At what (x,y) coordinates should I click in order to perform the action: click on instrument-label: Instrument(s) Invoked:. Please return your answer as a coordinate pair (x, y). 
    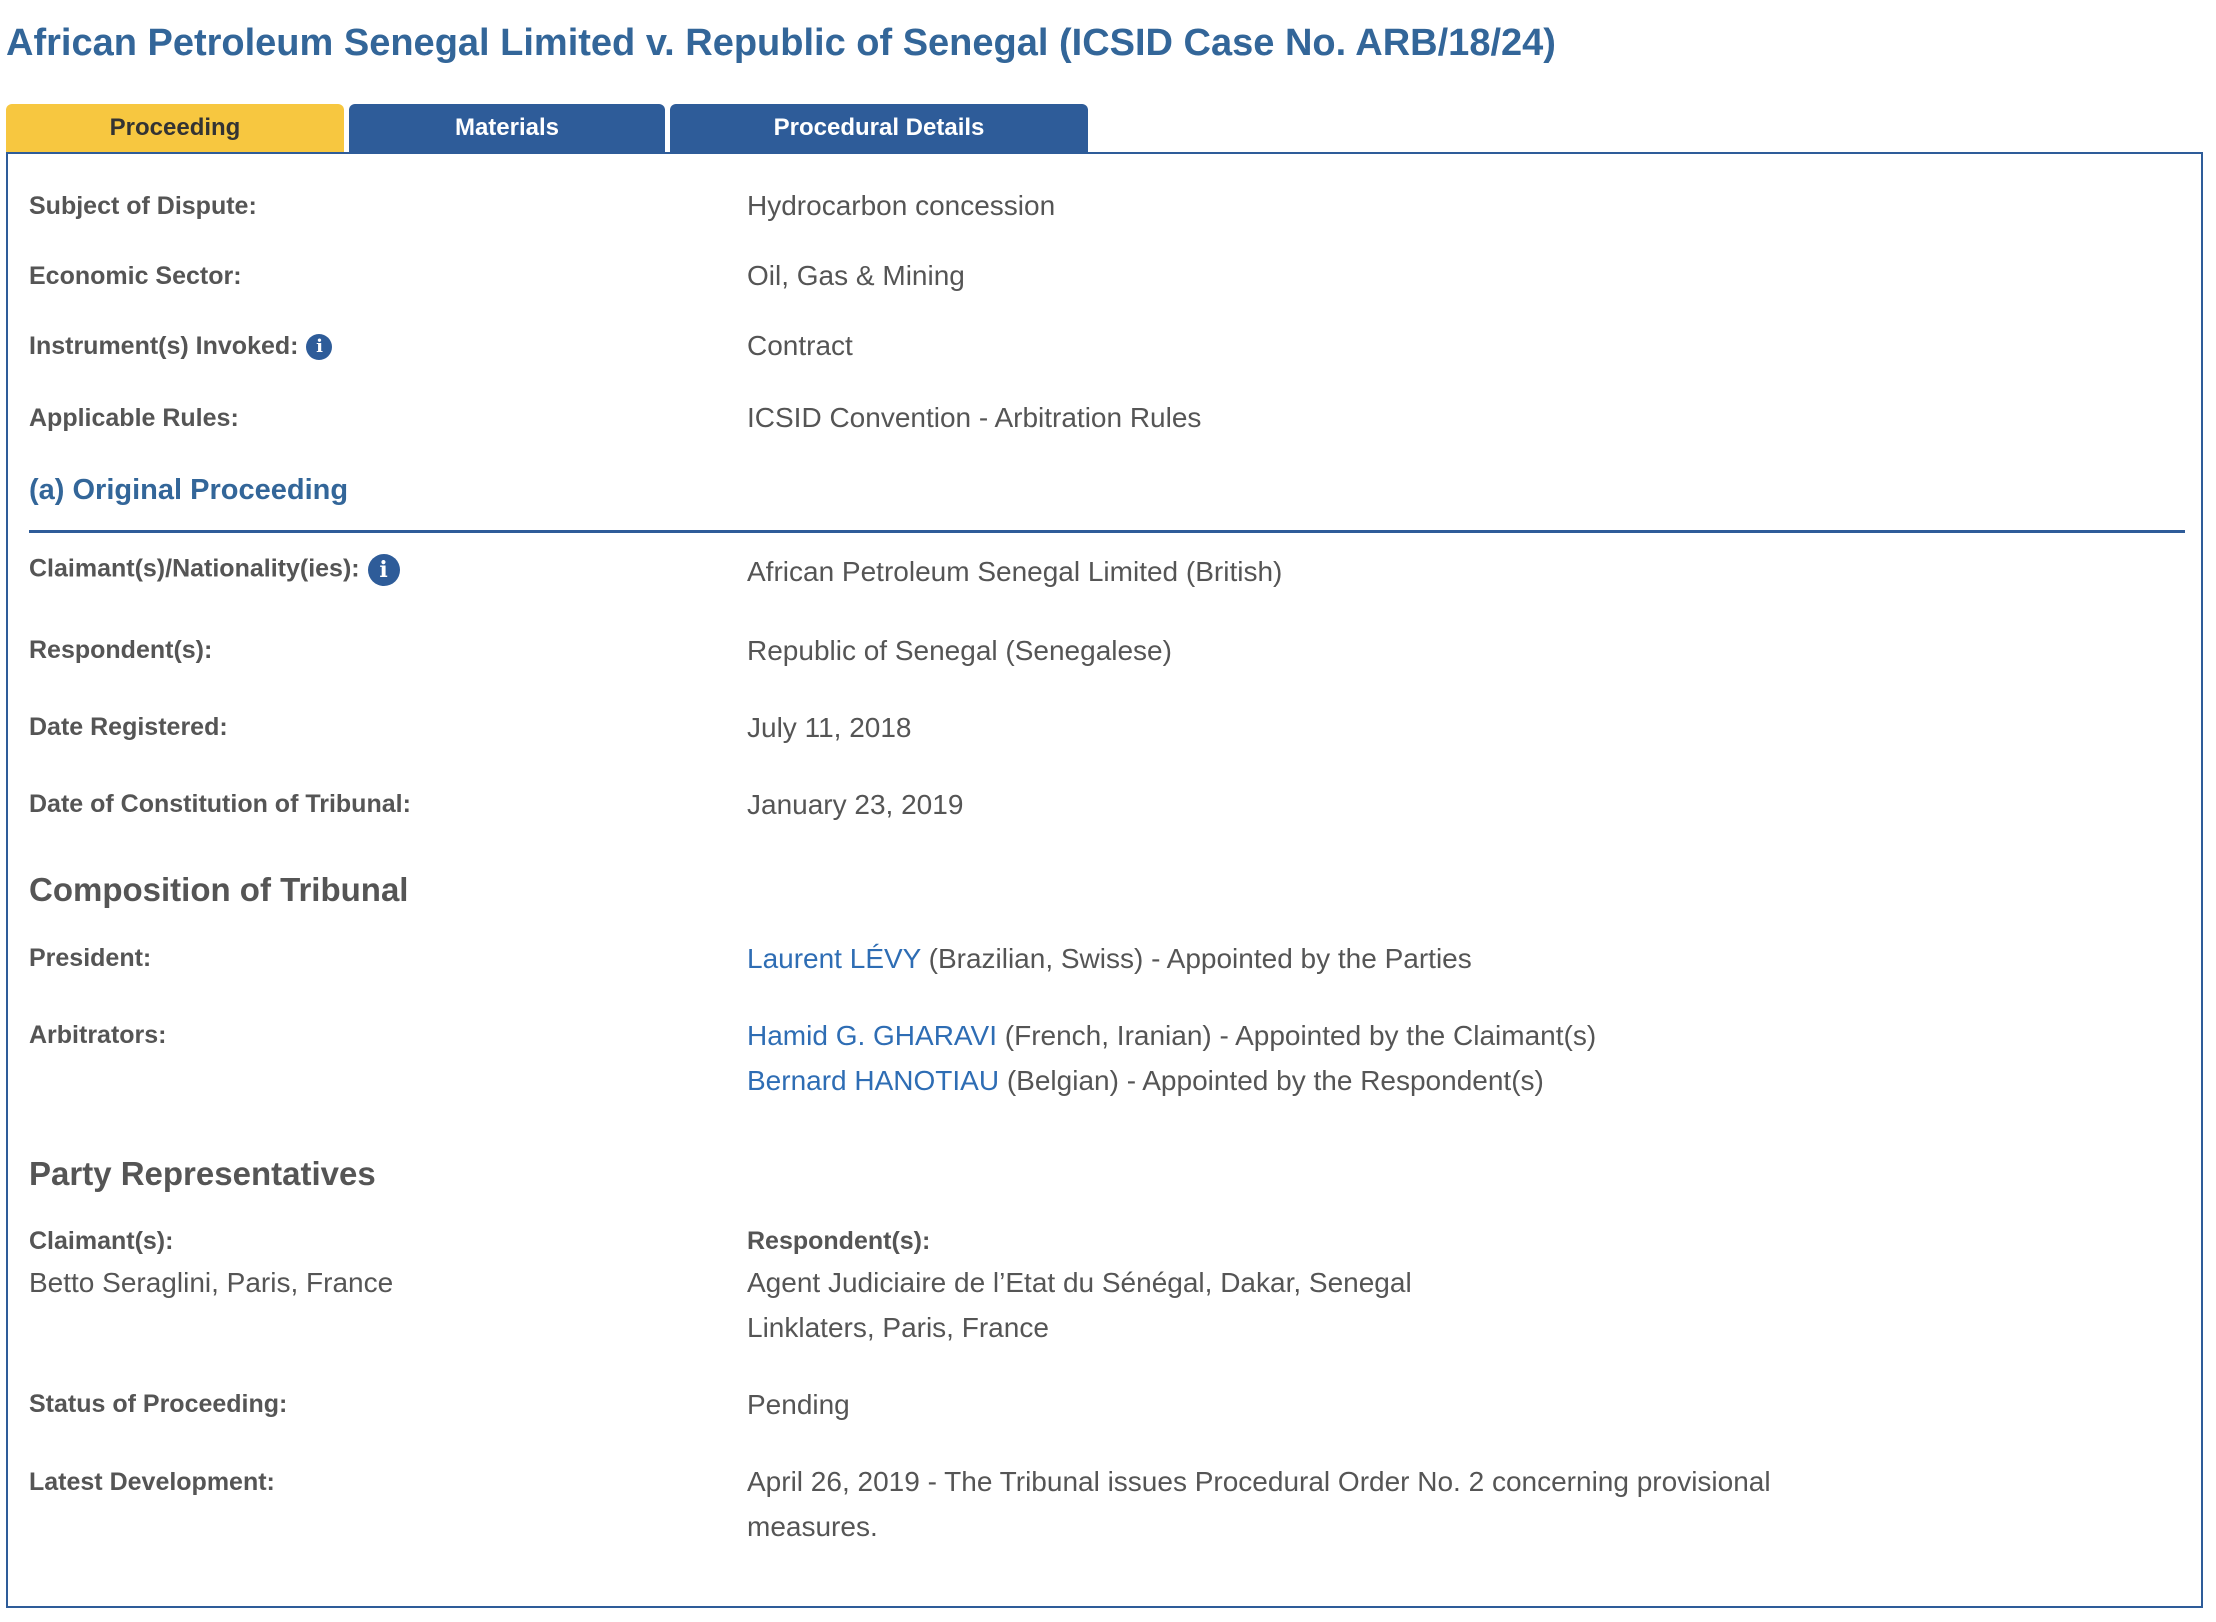
    Looking at the image, I should click on (164, 346).